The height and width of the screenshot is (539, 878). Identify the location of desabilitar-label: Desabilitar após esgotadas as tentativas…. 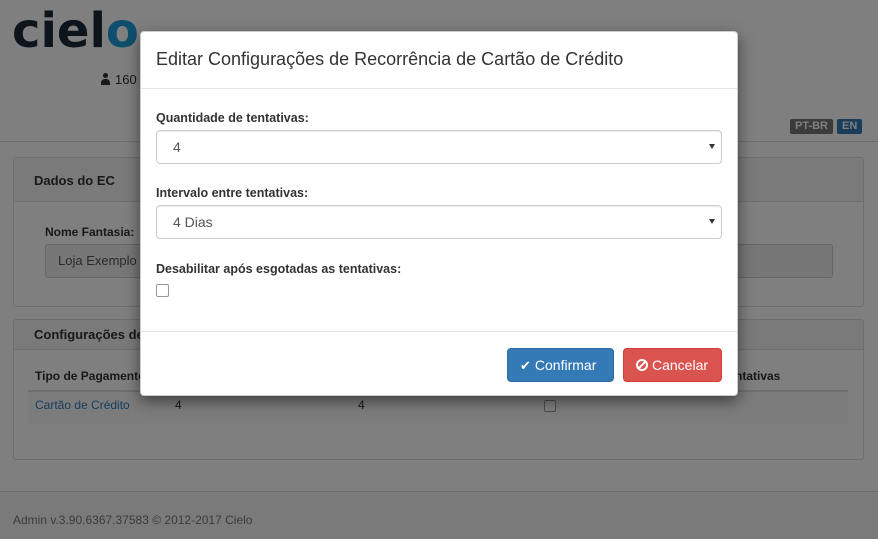
(279, 269).